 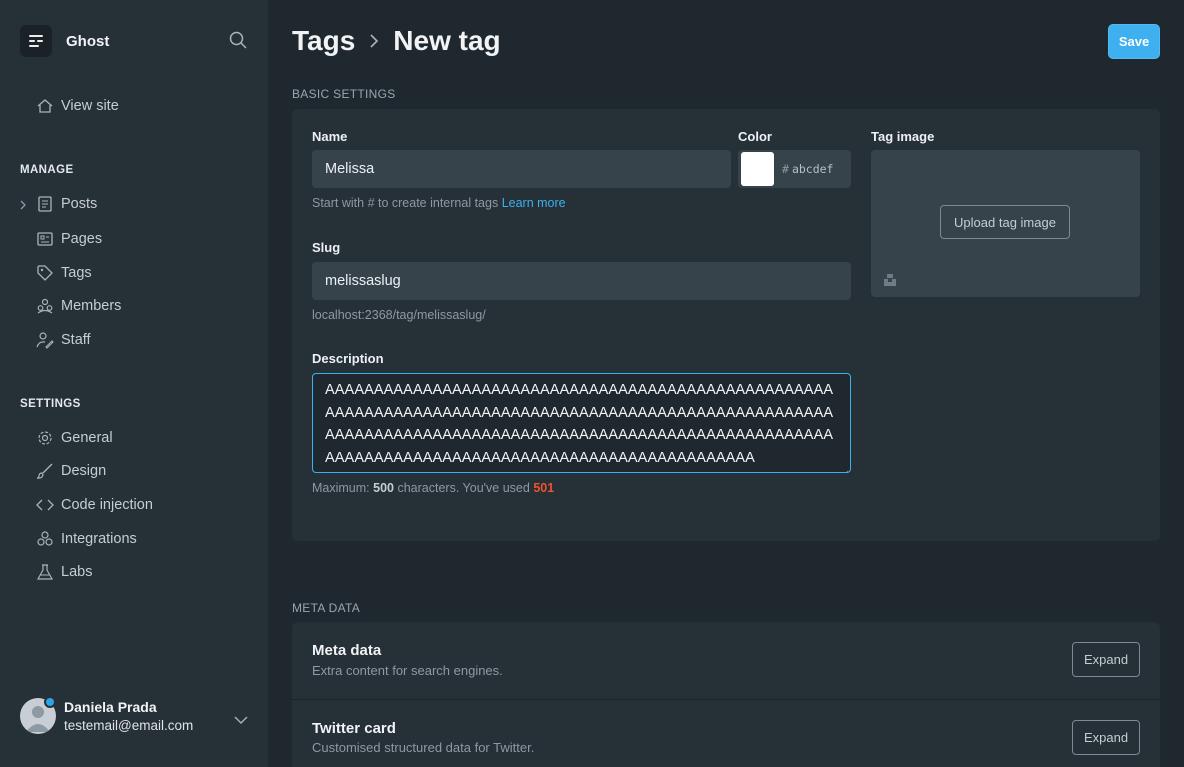 I want to click on user-name: Daniela Prada, so click(x=110, y=707).